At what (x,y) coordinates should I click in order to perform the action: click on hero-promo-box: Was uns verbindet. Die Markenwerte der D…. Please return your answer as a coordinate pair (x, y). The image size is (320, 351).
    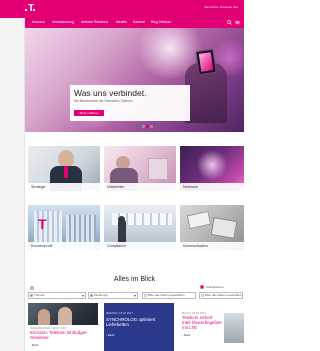
    Looking at the image, I should click on (130, 103).